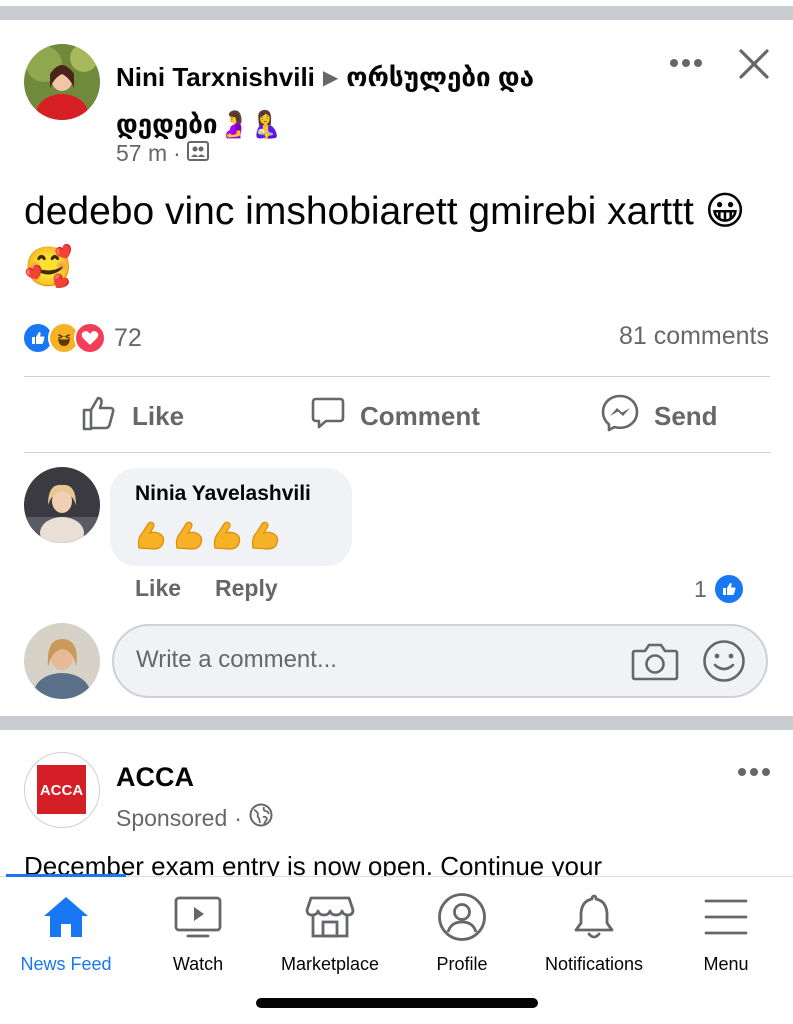  I want to click on active-tab-indicator, so click(66, 875).